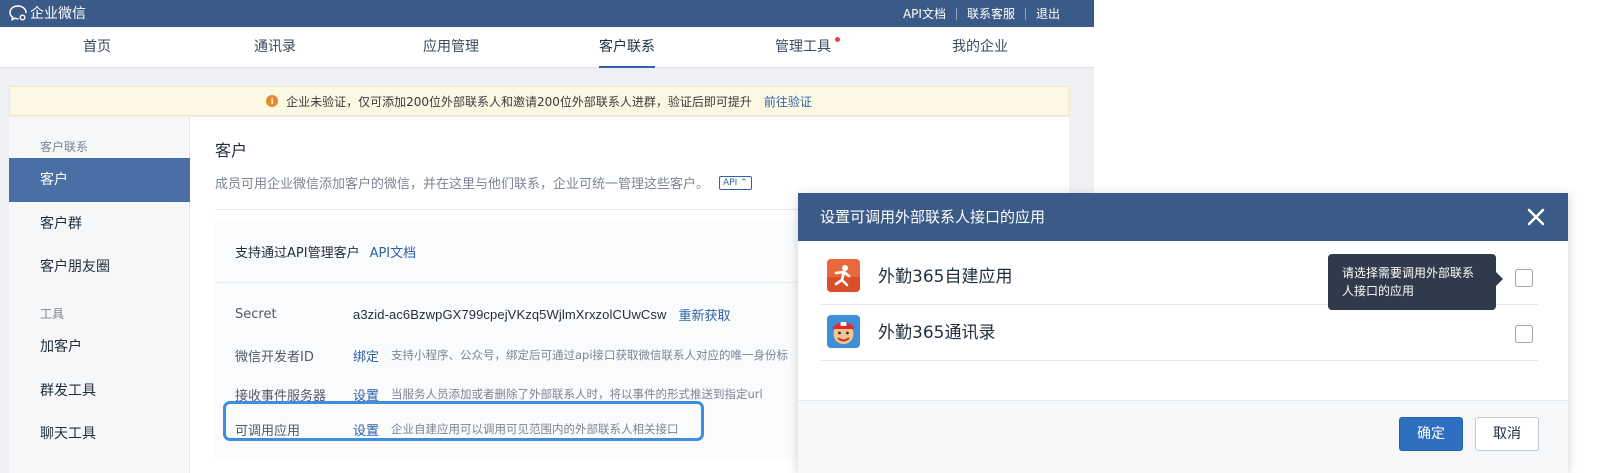  Describe the element at coordinates (788, 101) in the screenshot. I see `go-verify-link: 前往验证` at that location.